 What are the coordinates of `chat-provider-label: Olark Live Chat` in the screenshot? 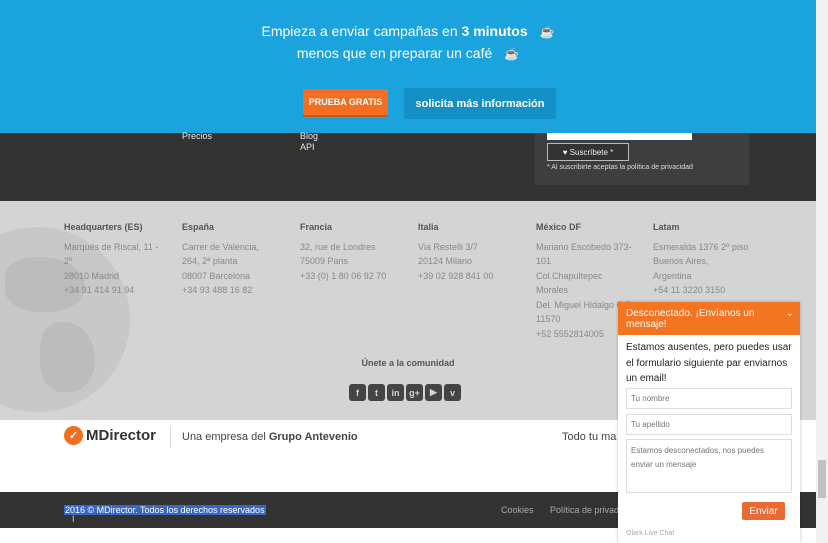 It's located at (650, 533).